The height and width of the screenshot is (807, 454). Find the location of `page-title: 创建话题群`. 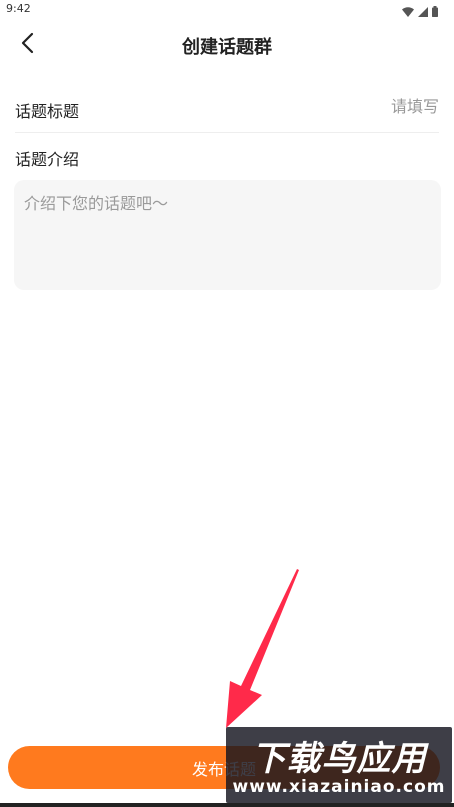

page-title: 创建话题群 is located at coordinates (227, 47).